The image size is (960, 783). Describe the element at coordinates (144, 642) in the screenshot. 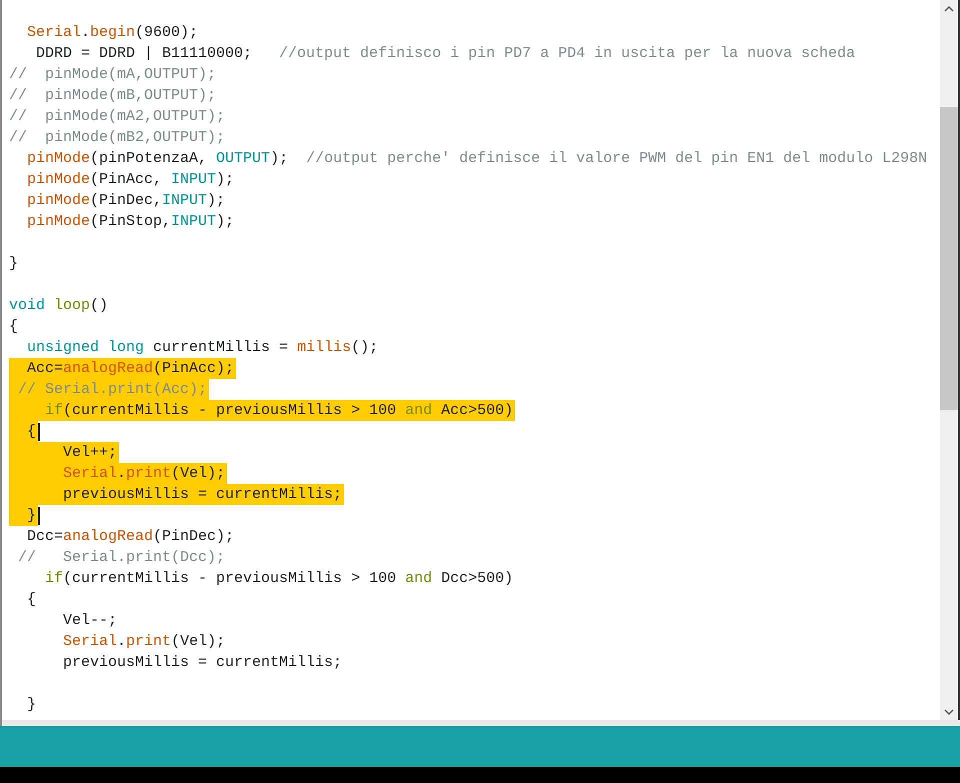

I see `code-line: Serial.print(Vel);` at that location.